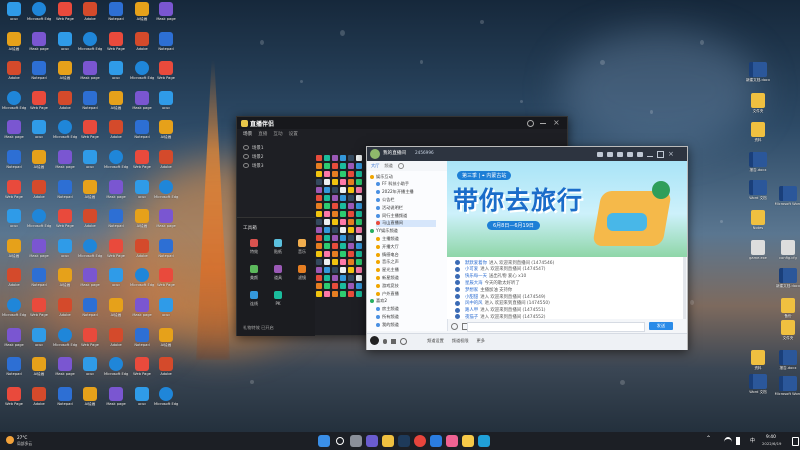  Describe the element at coordinates (385, 341) in the screenshot. I see `mic-icon` at that location.